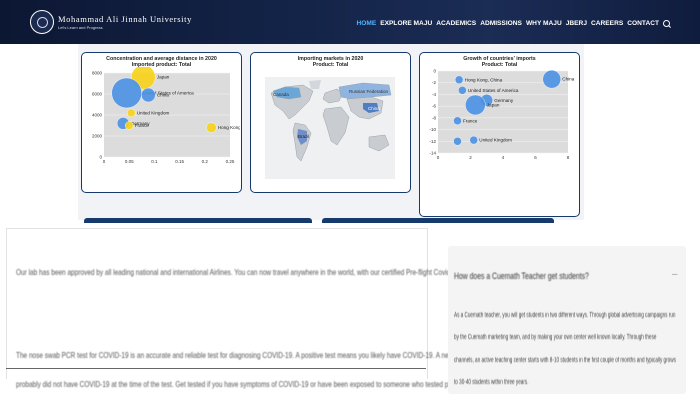 This screenshot has width=700, height=400. What do you see at coordinates (434, 82) in the screenshot?
I see `y-tick-label: -2` at bounding box center [434, 82].